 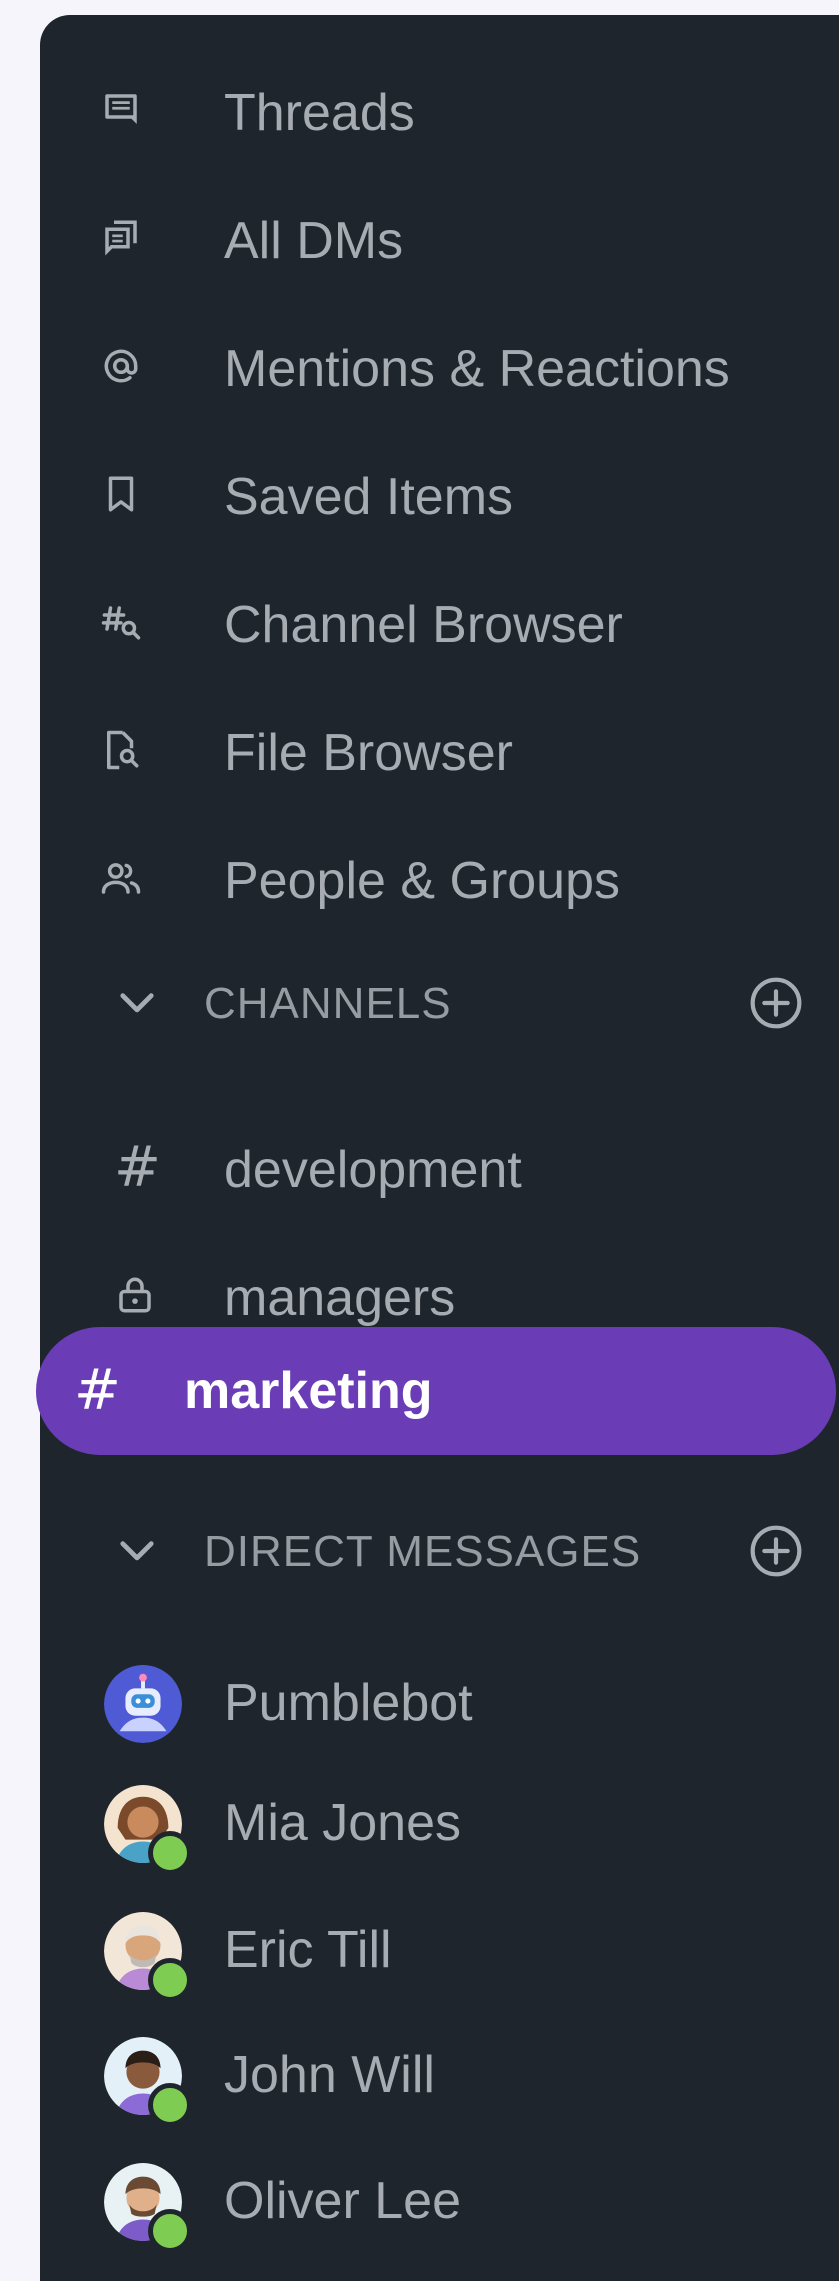 I want to click on nav-saved-items: Saved Items, so click(x=439, y=494).